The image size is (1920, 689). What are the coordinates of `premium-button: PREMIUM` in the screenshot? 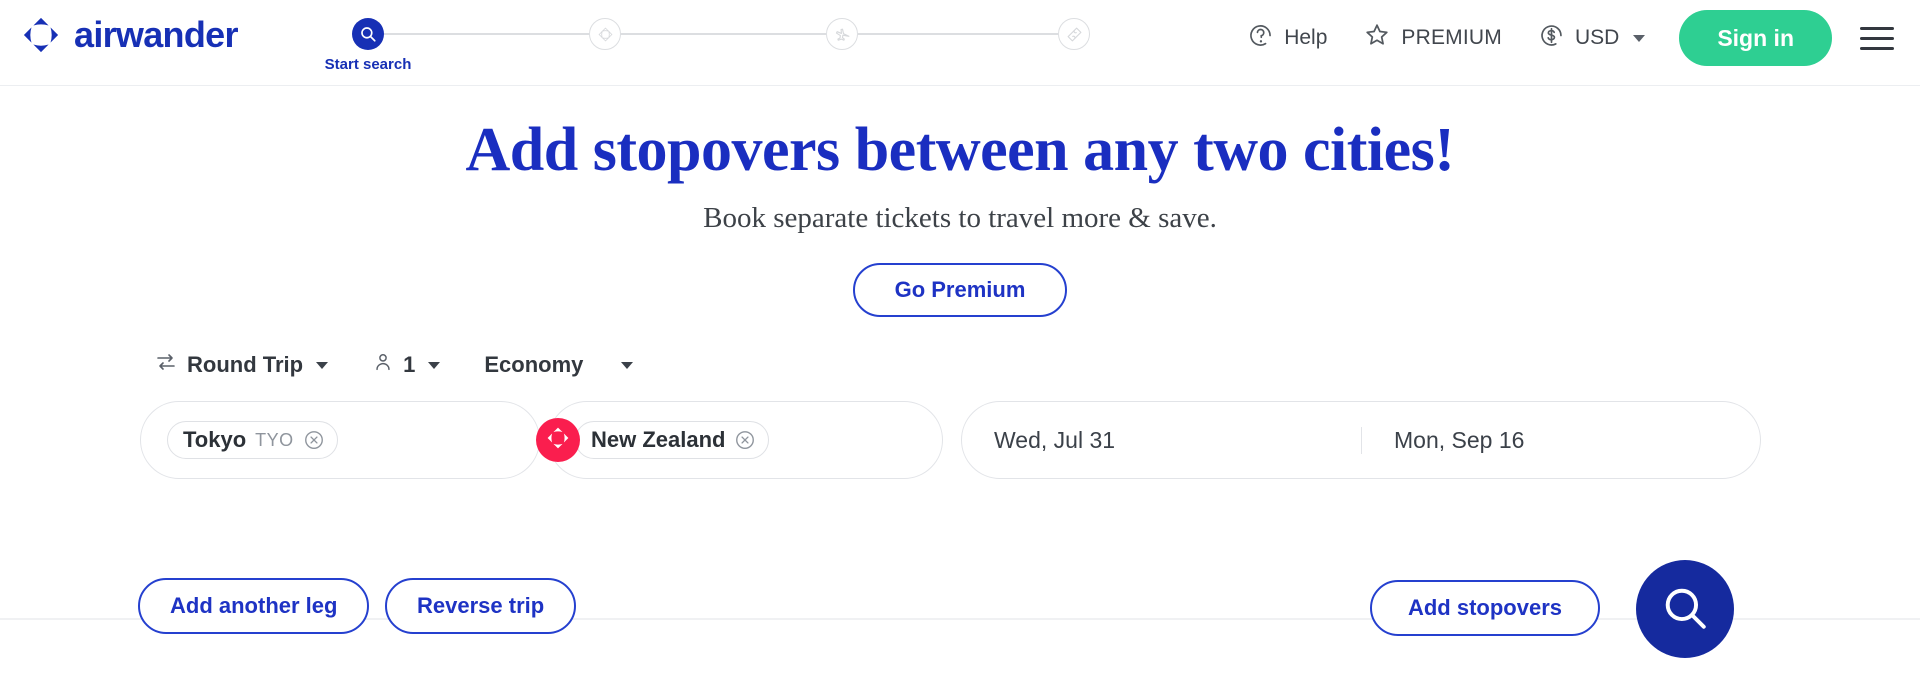 It's located at (1432, 38).